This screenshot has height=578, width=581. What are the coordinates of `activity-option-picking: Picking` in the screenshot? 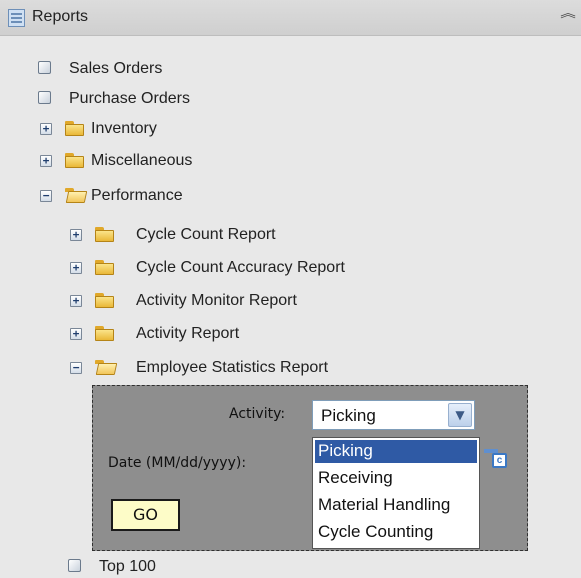 It's located at (396, 451).